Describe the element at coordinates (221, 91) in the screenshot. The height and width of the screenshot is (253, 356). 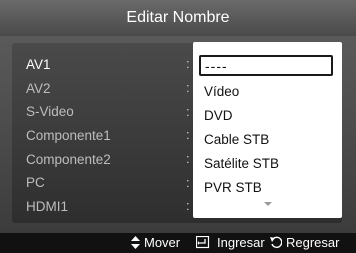
I see `dropdown-option-video: Vídeo` at that location.